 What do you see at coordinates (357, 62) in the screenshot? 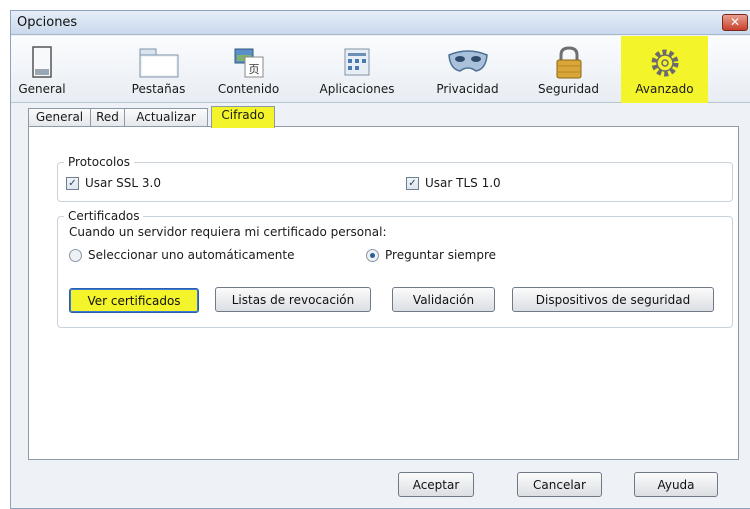
I see `applications-icon` at bounding box center [357, 62].